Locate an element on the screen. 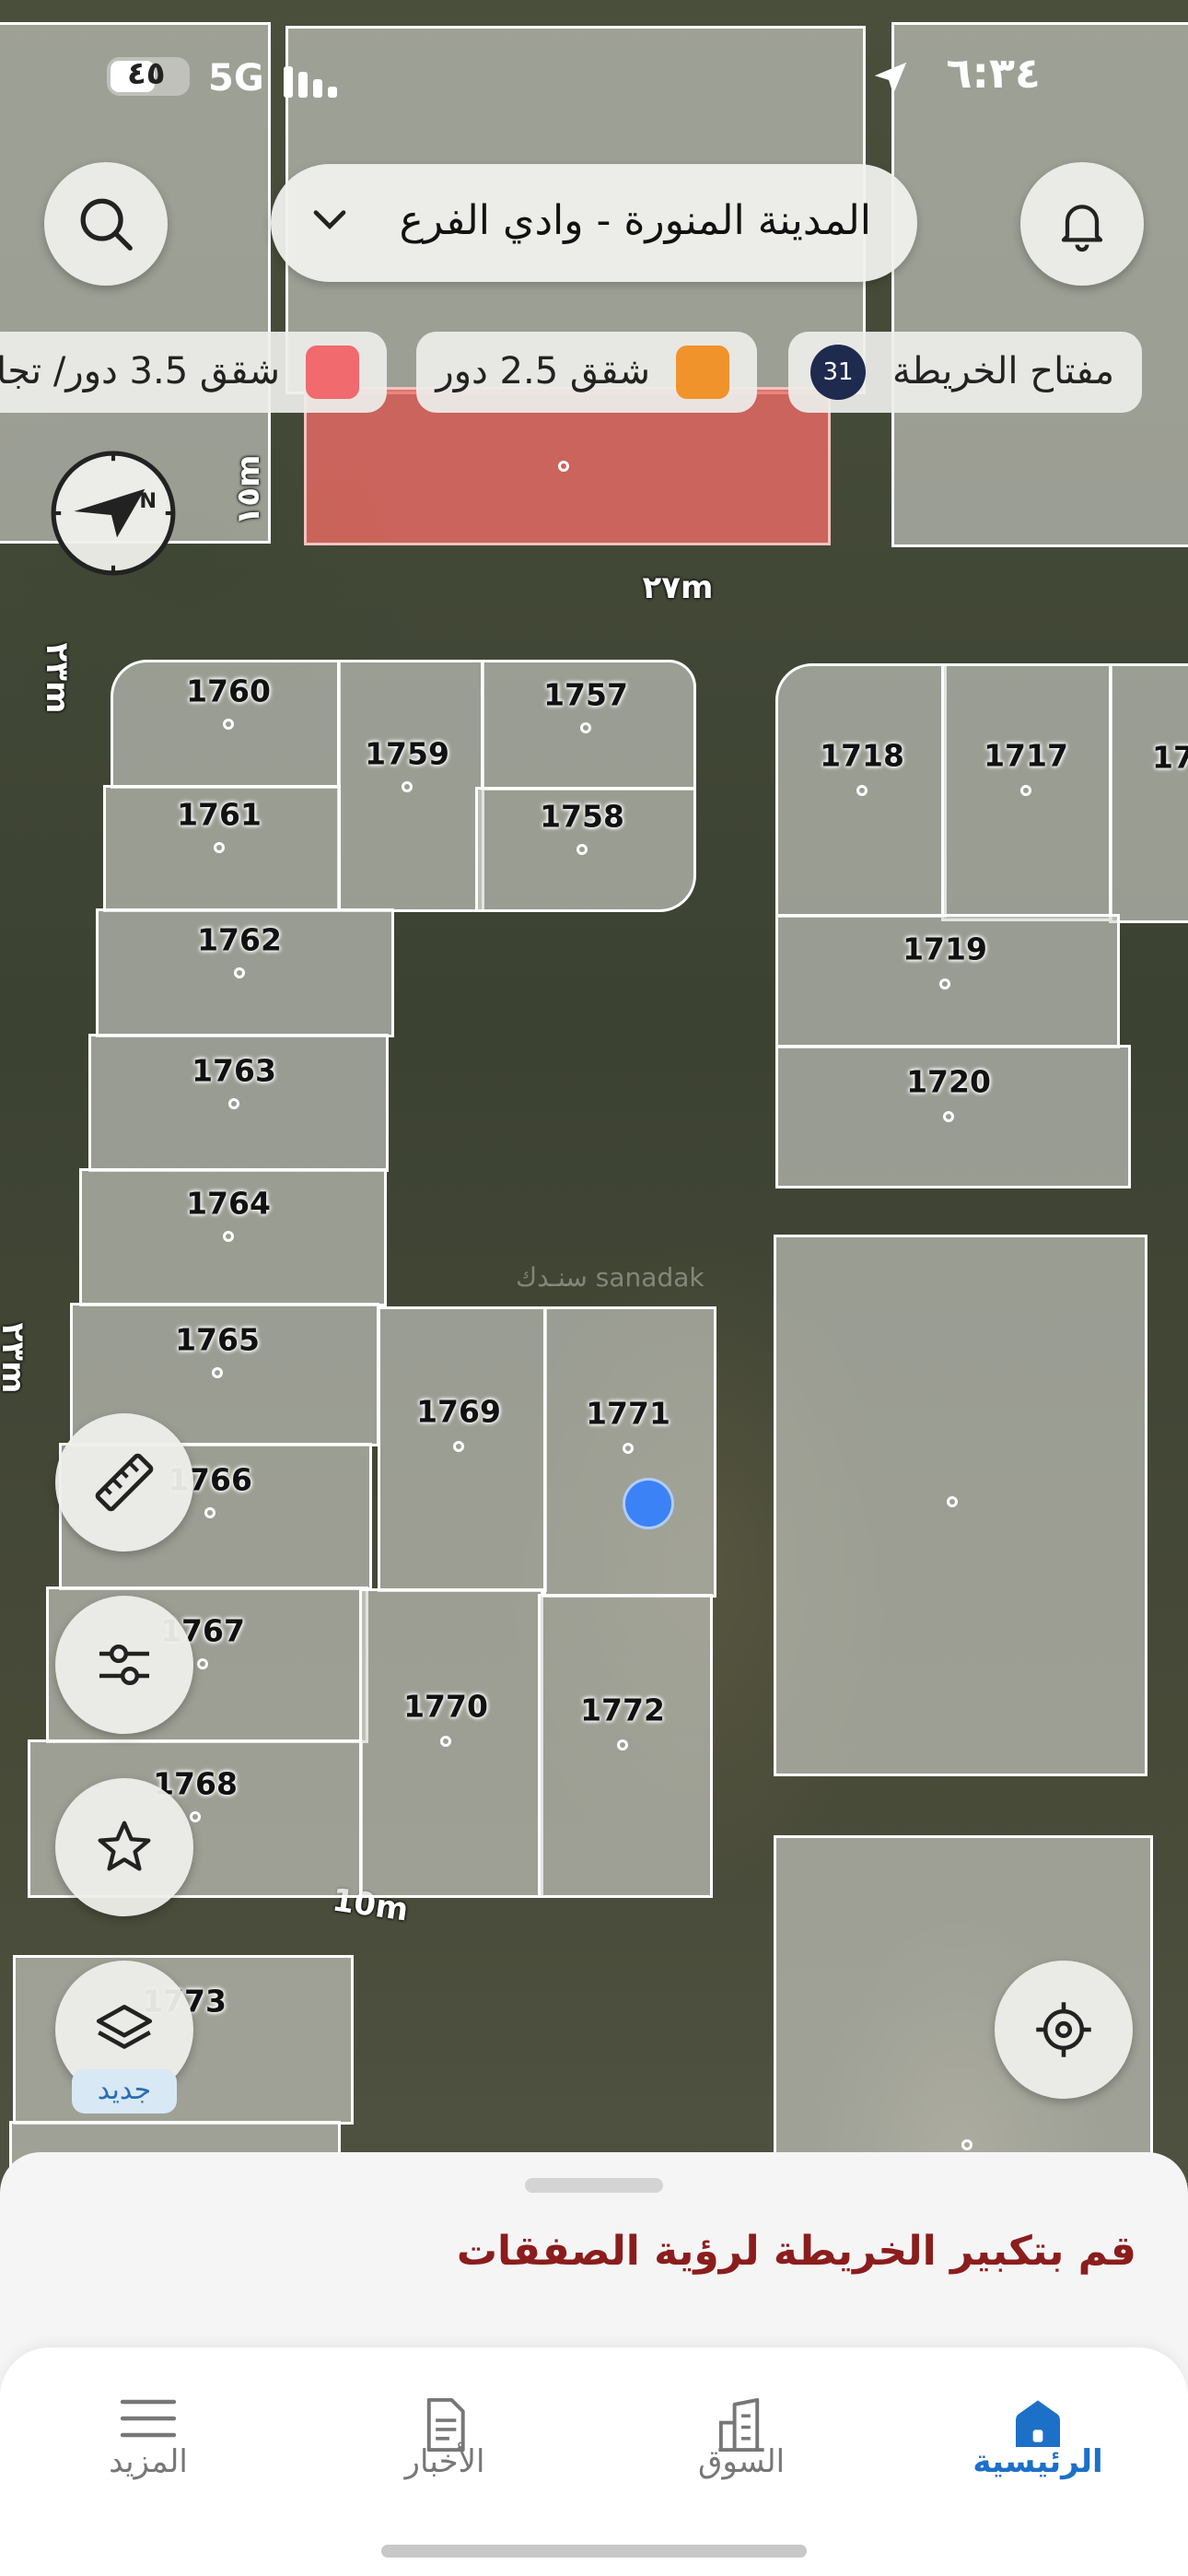 The image size is (1188, 2576). bell-icon is located at coordinates (1082, 228).